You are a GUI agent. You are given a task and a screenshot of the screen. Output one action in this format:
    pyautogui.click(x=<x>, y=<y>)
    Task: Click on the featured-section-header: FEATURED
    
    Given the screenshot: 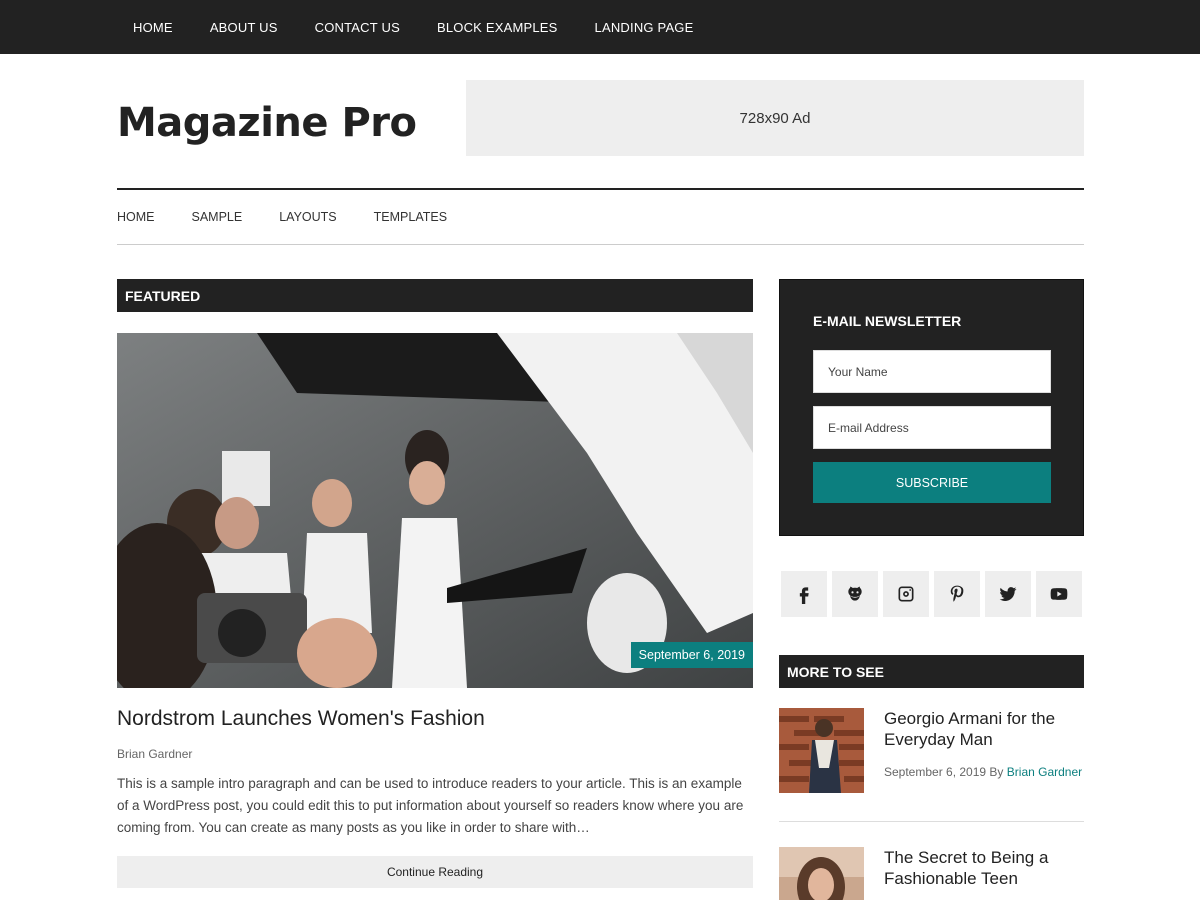 What is the action you would take?
    pyautogui.click(x=435, y=295)
    